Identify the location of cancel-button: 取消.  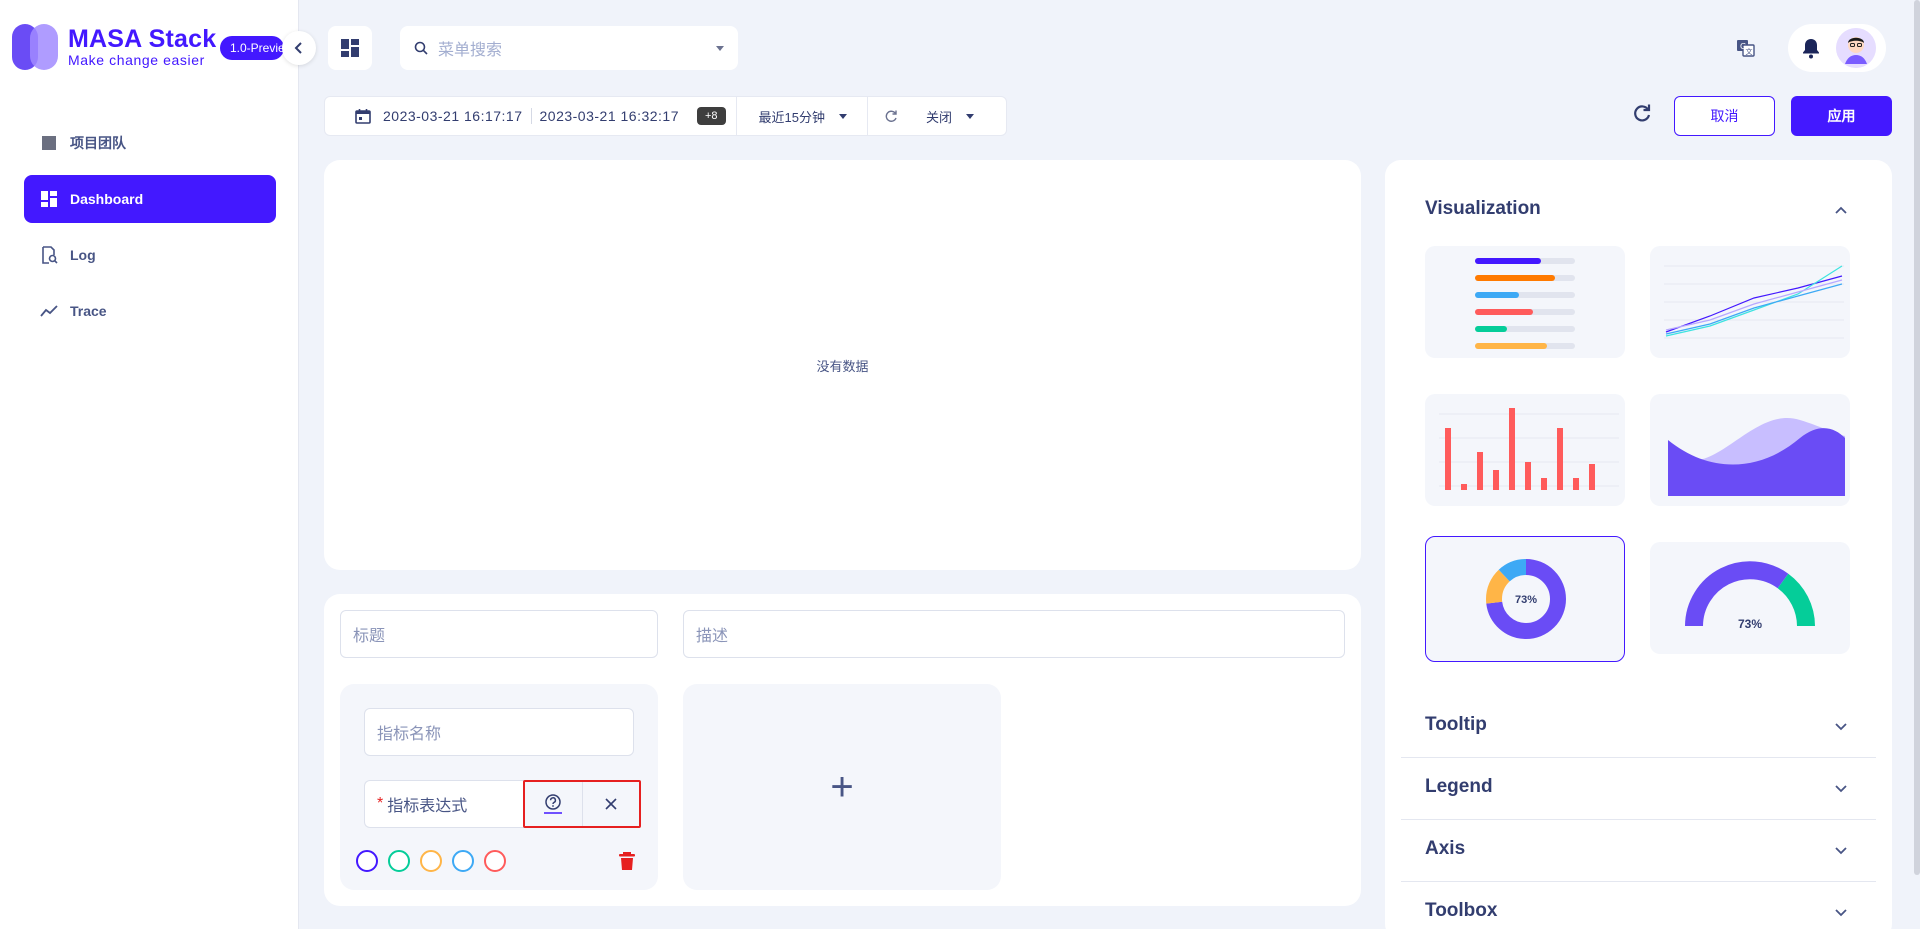
(1724, 116).